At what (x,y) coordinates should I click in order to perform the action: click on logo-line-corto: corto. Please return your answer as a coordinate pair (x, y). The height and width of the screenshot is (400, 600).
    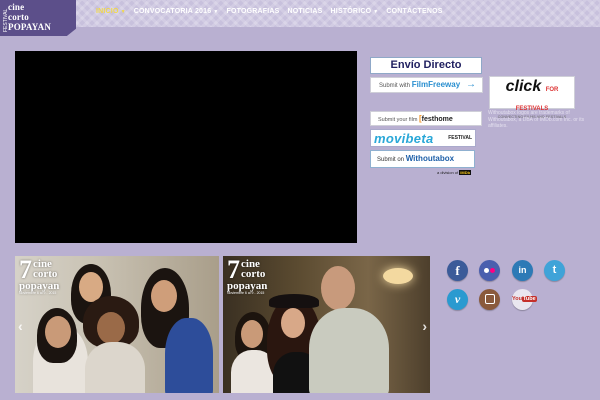
    Looking at the image, I should click on (18, 17).